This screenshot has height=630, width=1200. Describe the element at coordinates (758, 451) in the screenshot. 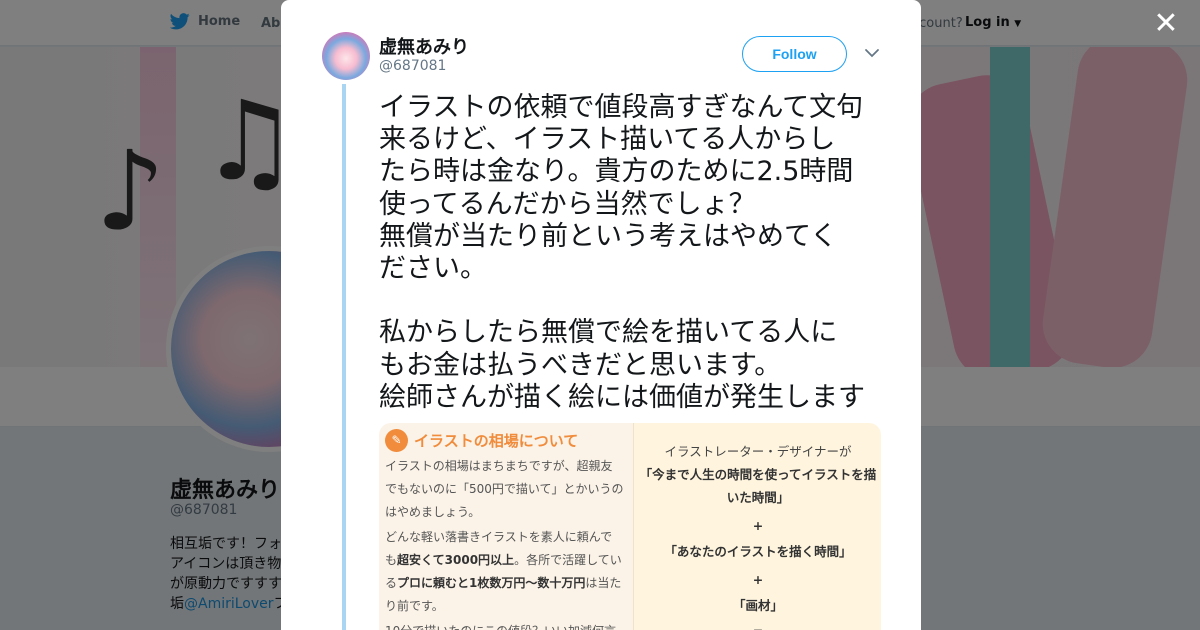

I see `media-line: イラストレーター・デザイナーが` at that location.